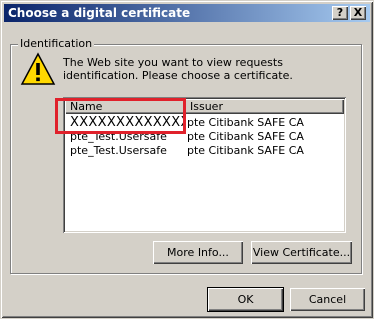 The width and height of the screenshot is (374, 319). Describe the element at coordinates (99, 13) in the screenshot. I see `dialog-title: Choose a digital certificate` at that location.